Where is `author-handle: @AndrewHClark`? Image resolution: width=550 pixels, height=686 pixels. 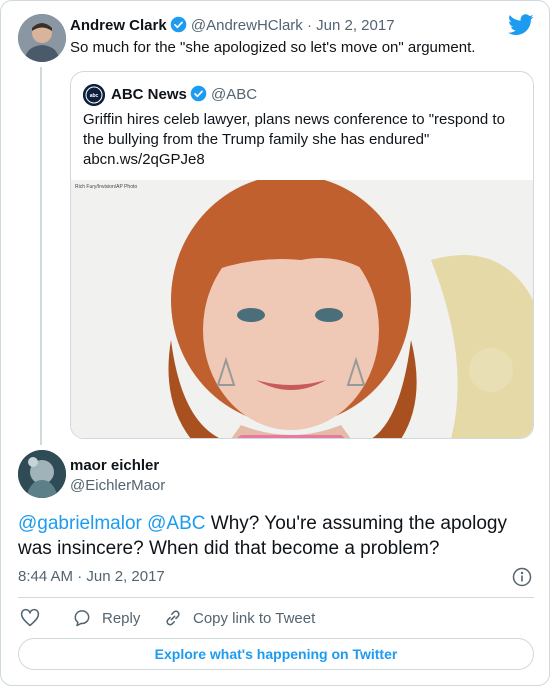
author-handle: @AndrewHClark is located at coordinates (247, 25).